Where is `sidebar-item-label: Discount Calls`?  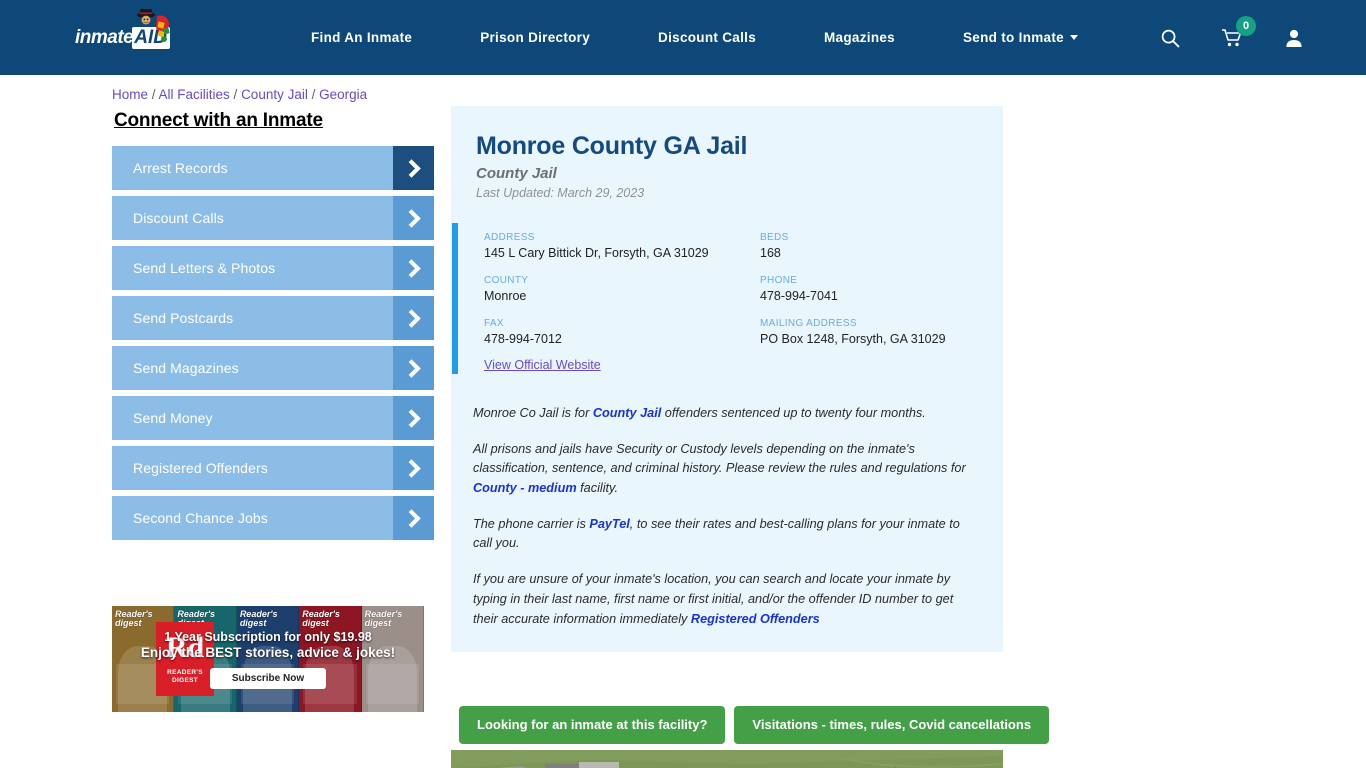 sidebar-item-label: Discount Calls is located at coordinates (178, 218).